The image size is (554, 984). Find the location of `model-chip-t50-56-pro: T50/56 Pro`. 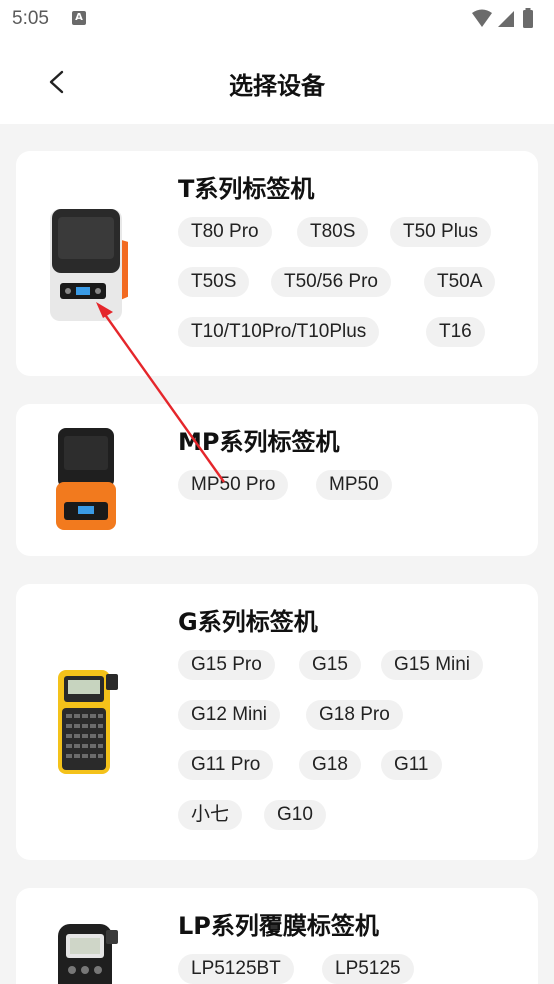

model-chip-t50-56-pro: T50/56 Pro is located at coordinates (331, 282).